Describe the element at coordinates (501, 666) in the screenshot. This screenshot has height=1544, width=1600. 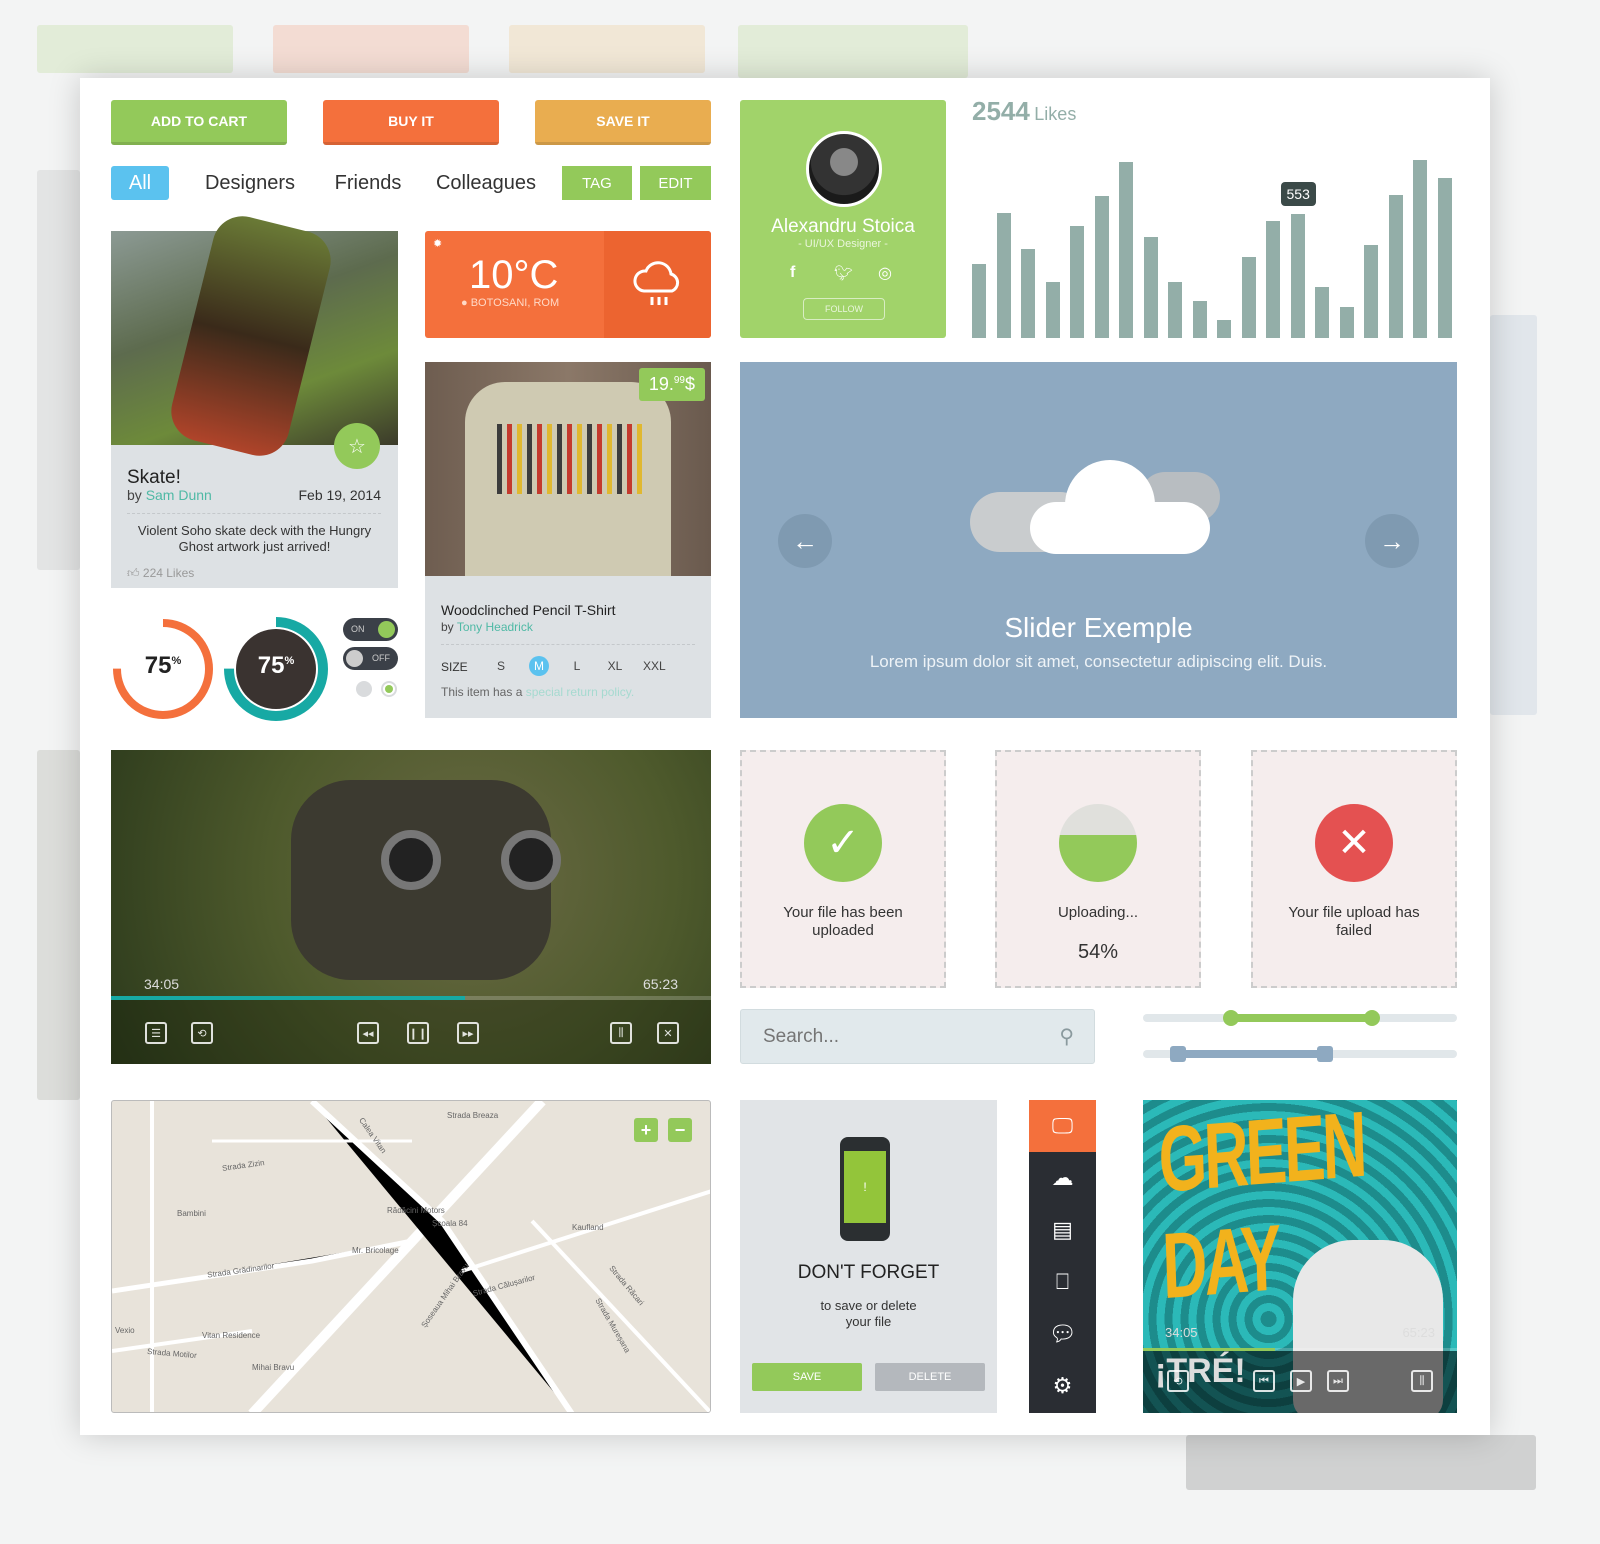
I see `size-option-s: S` at that location.